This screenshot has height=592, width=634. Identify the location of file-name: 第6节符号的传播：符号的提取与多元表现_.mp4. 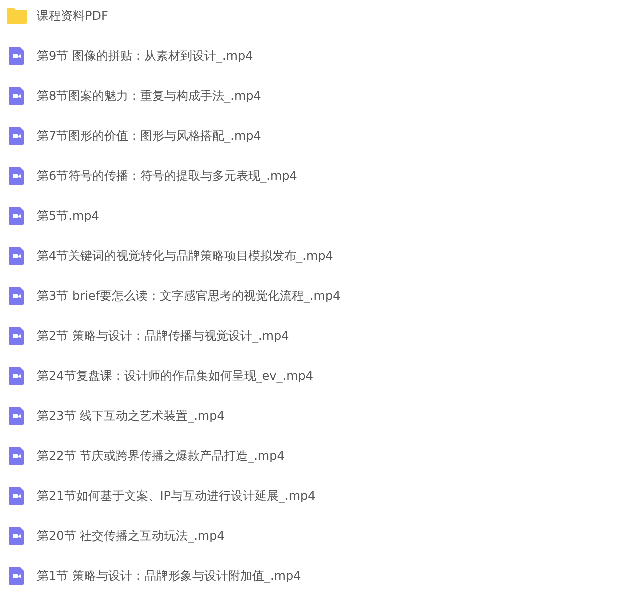
(167, 176).